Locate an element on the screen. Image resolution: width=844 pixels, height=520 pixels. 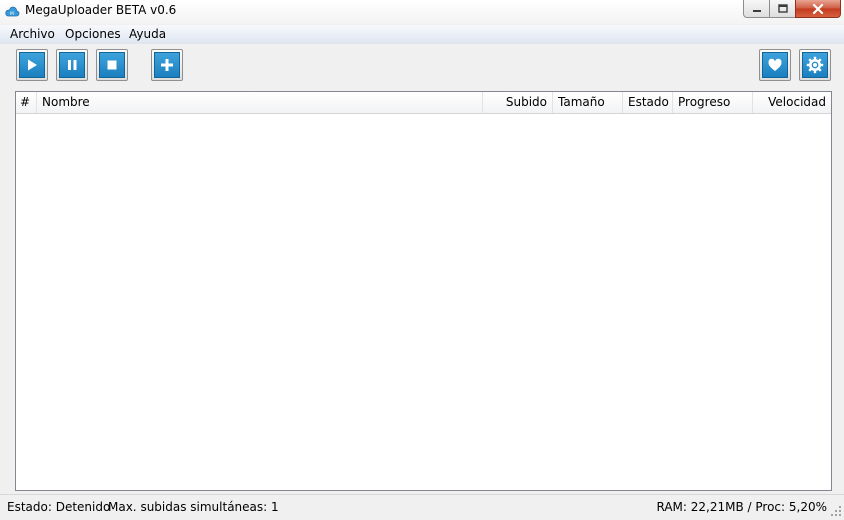
pause-button is located at coordinates (72, 65).